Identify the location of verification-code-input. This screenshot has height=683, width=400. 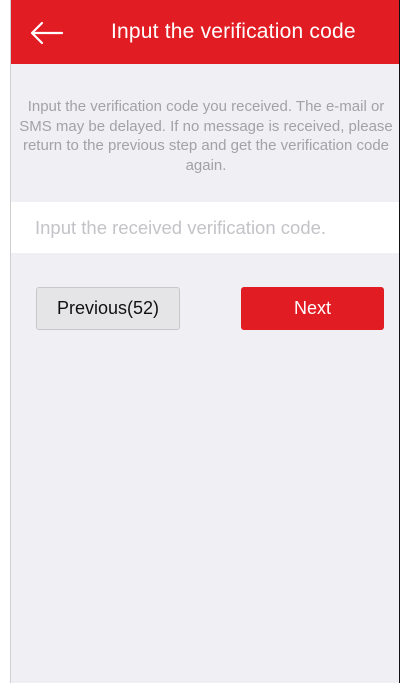
(205, 227).